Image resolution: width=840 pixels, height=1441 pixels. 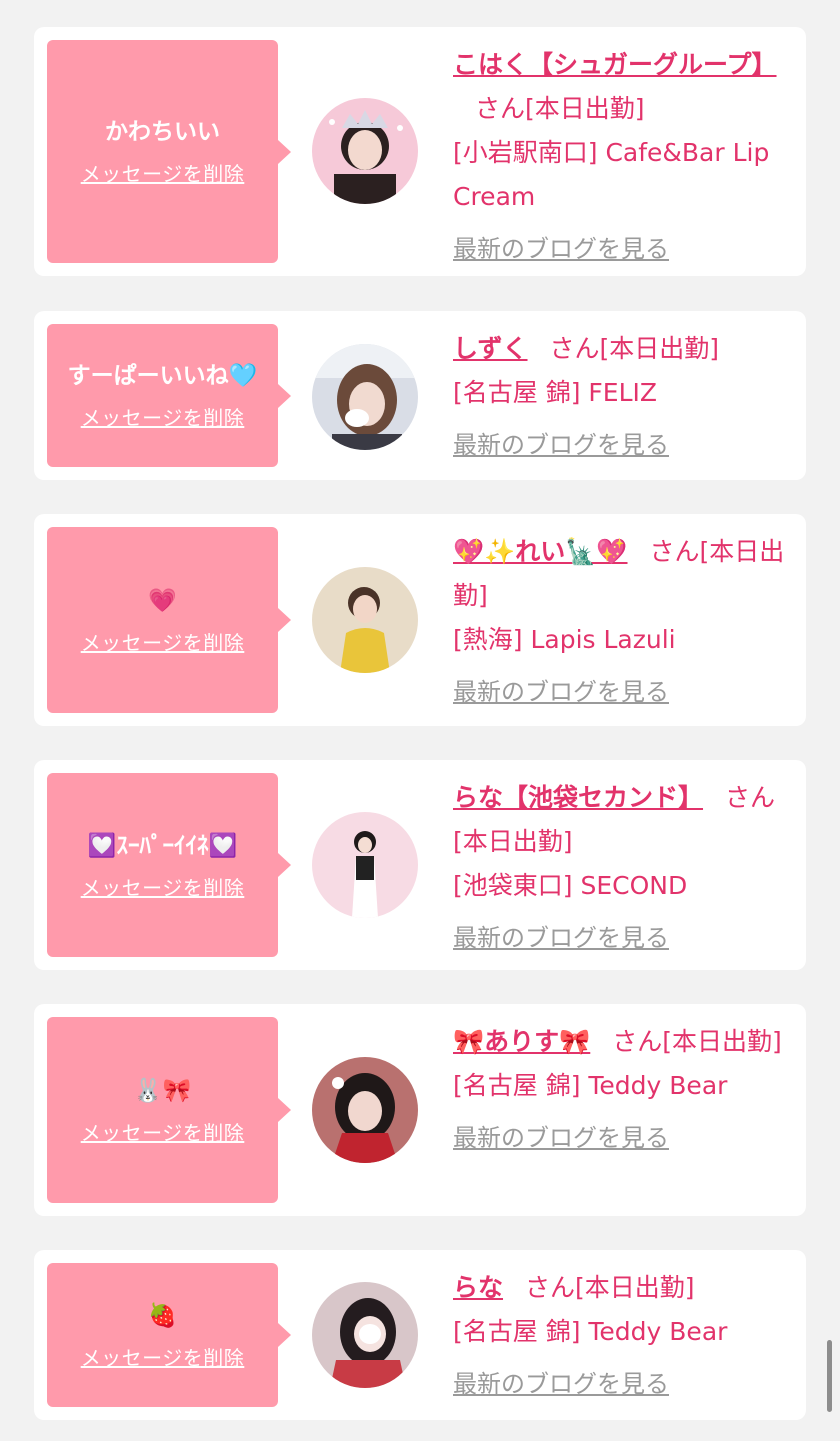 What do you see at coordinates (521, 1041) in the screenshot?
I see `cast-name-link: 🎀ありす🎀` at bounding box center [521, 1041].